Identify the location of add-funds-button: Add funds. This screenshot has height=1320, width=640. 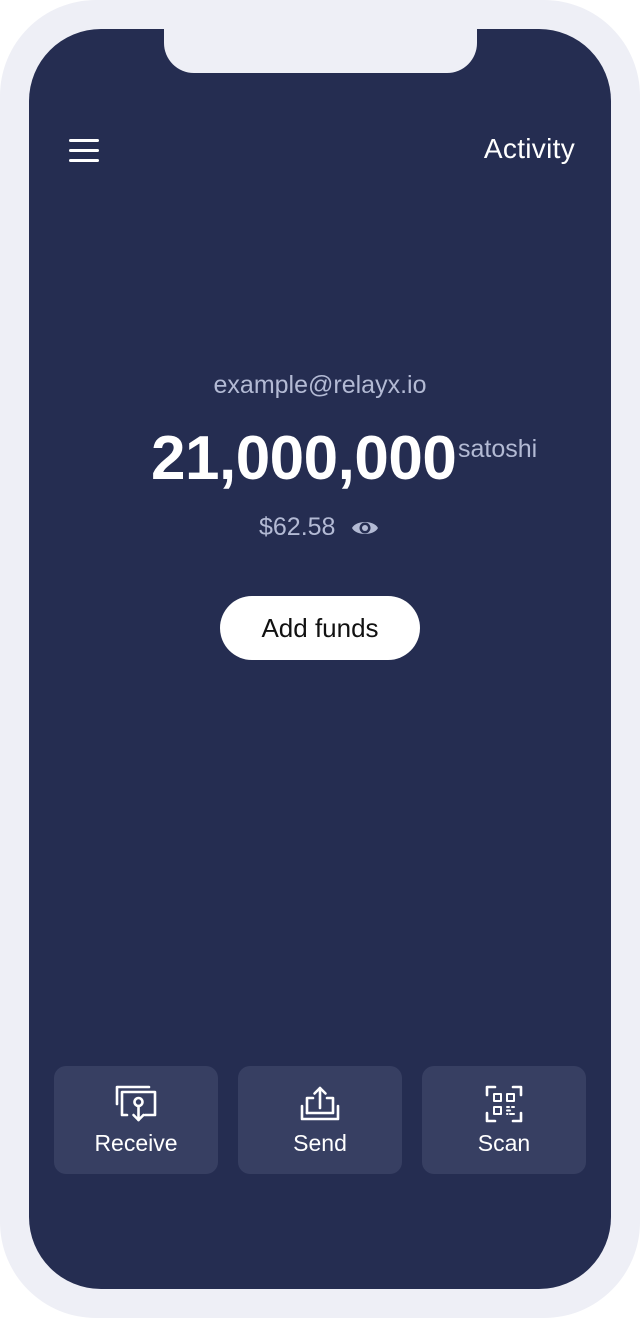
(320, 628).